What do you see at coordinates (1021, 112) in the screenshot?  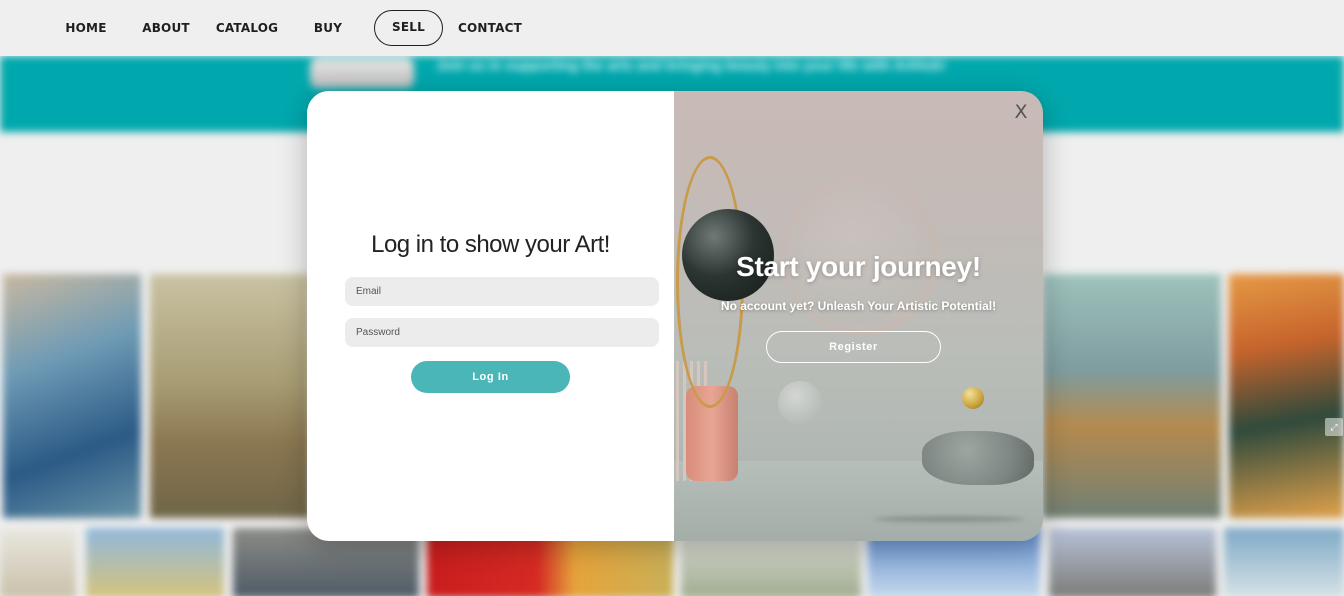 I see `close-button: X` at bounding box center [1021, 112].